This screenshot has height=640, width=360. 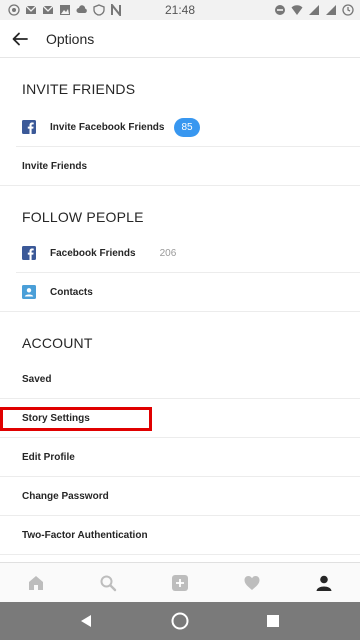 I want to click on android-nav-bar, so click(x=180, y=621).